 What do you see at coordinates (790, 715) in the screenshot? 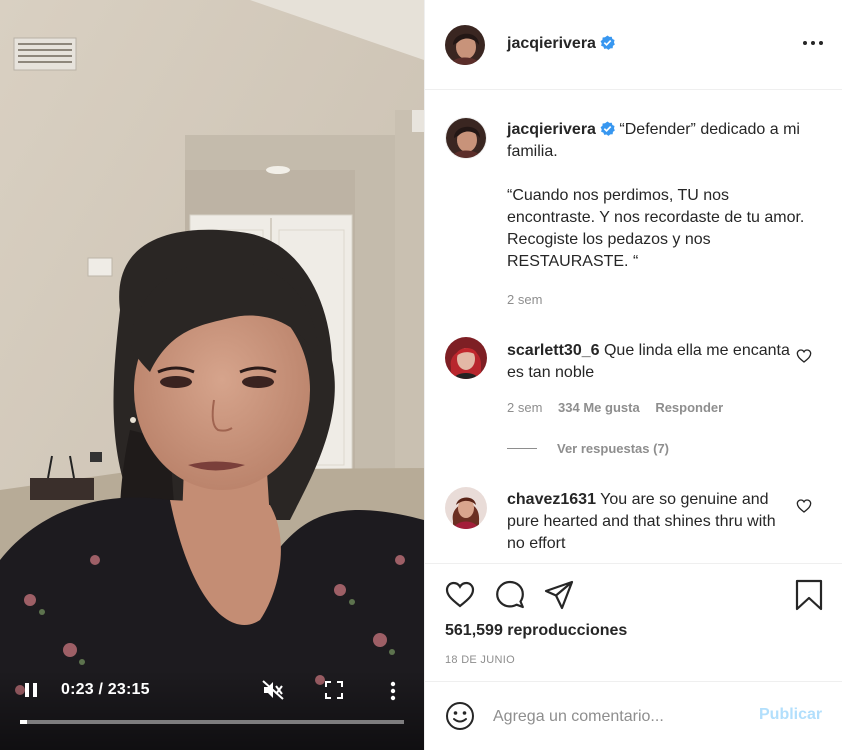
I see `publish-button: Publicar` at bounding box center [790, 715].